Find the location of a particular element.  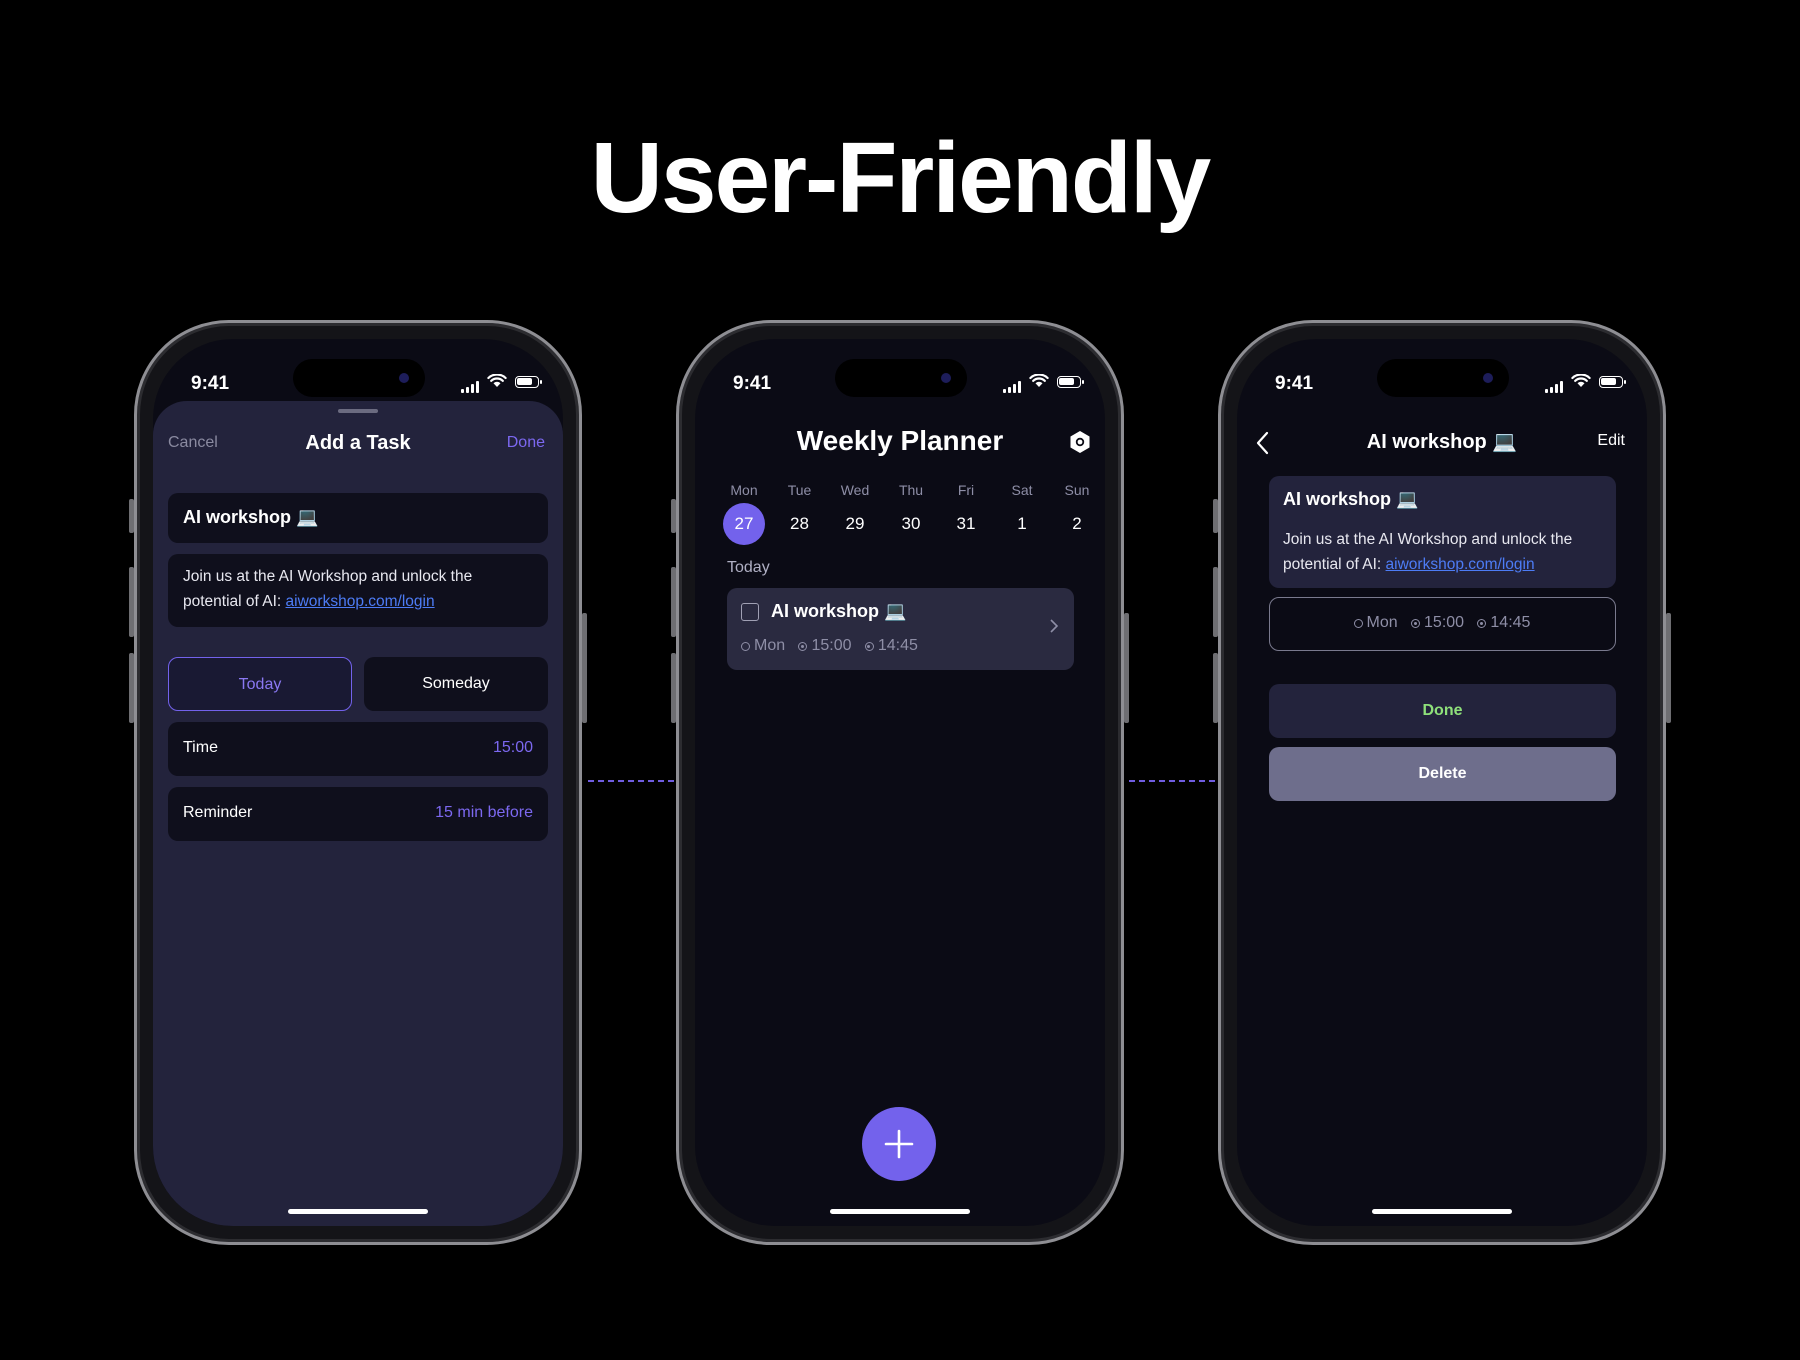

settings-gear-icon is located at coordinates (1080, 442).